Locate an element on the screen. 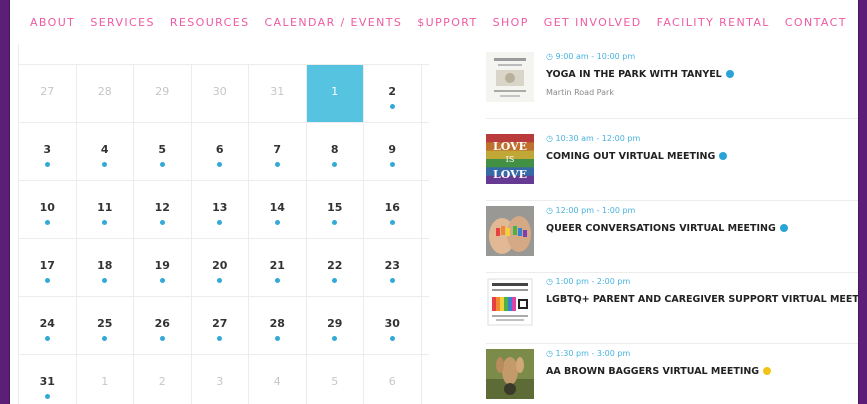  calendar-week-row: 24 25 26 27 28 29 30 is located at coordinates (224, 326).